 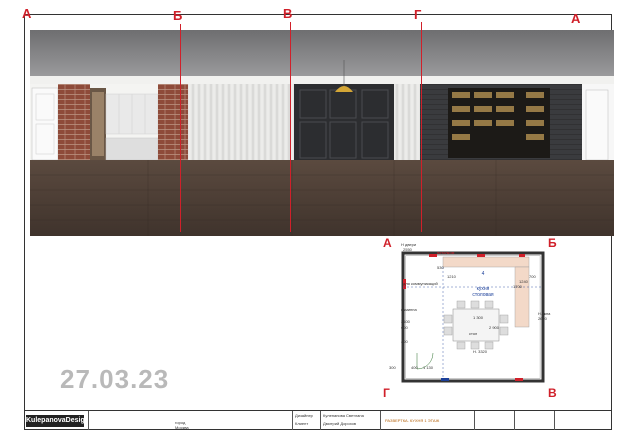 I want to click on plan-label-table: стол, so click(x=473, y=333).